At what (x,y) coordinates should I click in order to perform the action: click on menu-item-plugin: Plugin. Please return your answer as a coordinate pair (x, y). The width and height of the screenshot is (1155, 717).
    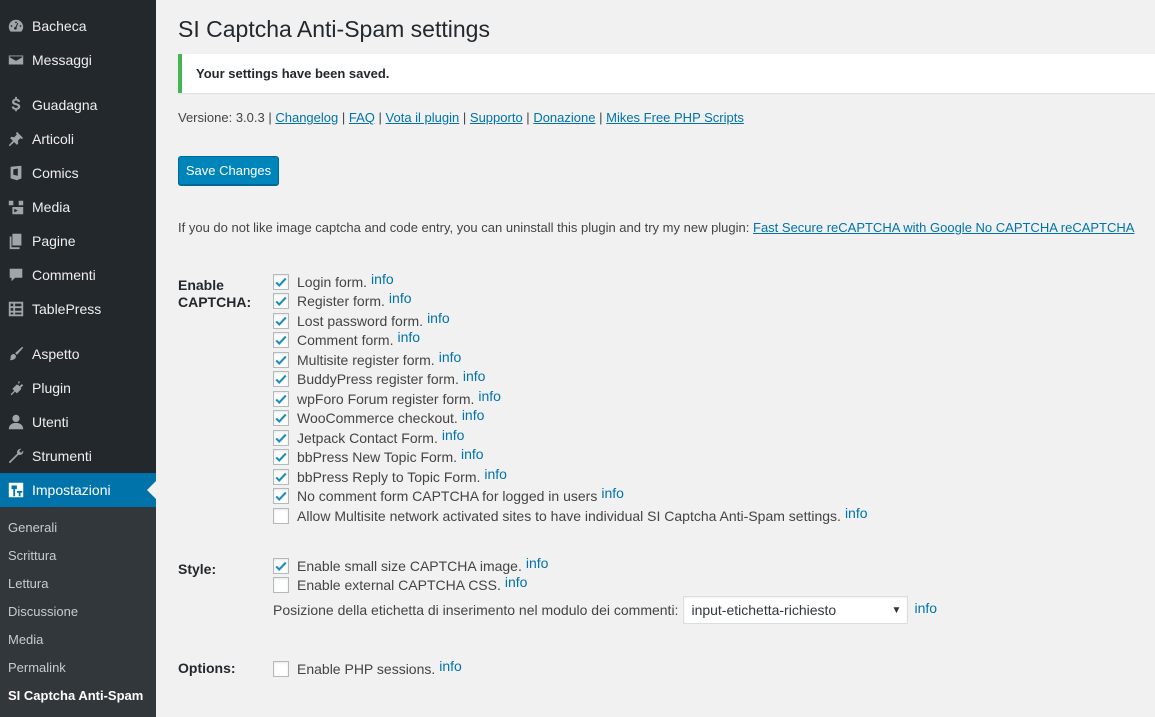
    Looking at the image, I should click on (78, 388).